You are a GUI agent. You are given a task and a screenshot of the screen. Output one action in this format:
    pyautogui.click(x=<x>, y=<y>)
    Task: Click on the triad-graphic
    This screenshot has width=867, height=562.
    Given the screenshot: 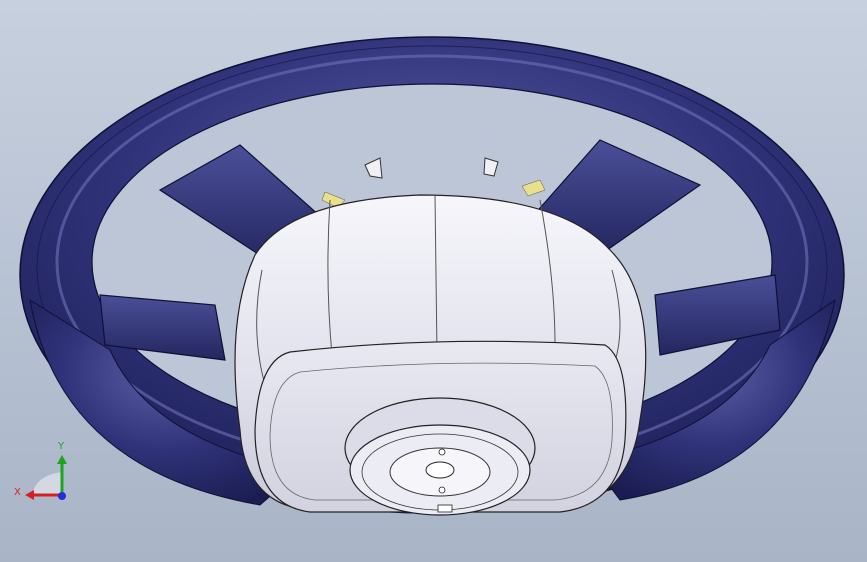 What is the action you would take?
    pyautogui.click(x=46, y=477)
    